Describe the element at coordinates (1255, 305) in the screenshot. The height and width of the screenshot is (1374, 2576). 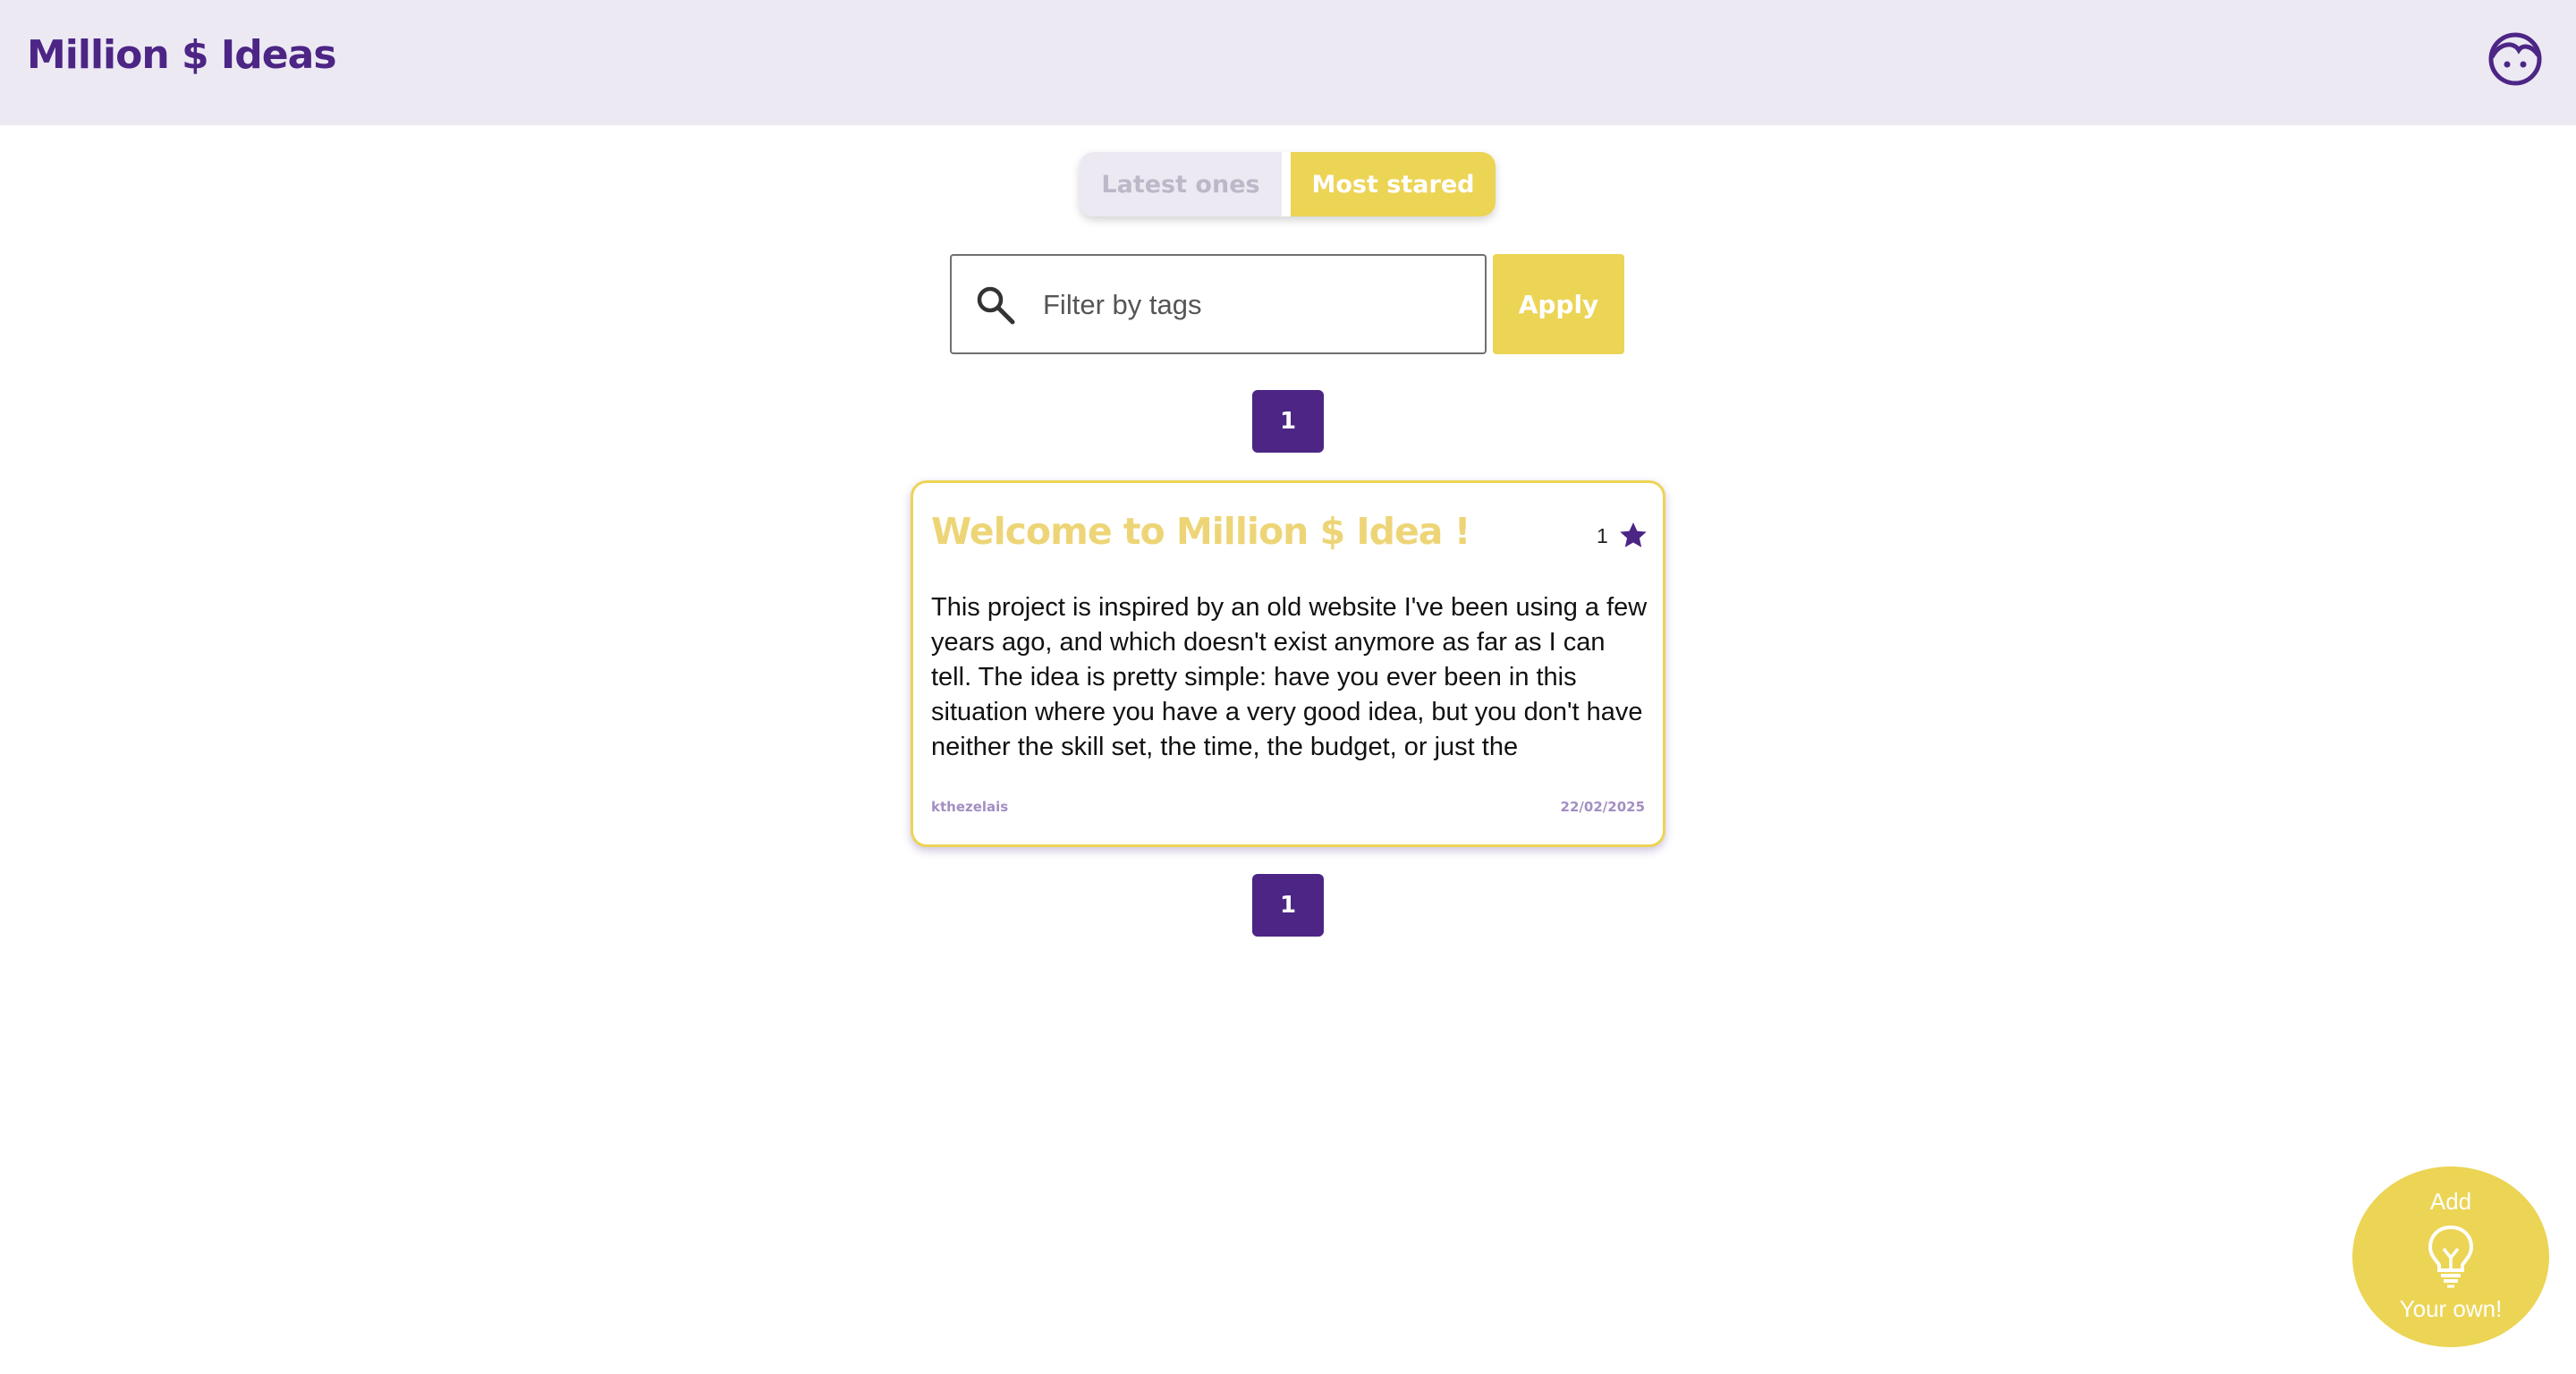
I see `tag-filter-input` at that location.